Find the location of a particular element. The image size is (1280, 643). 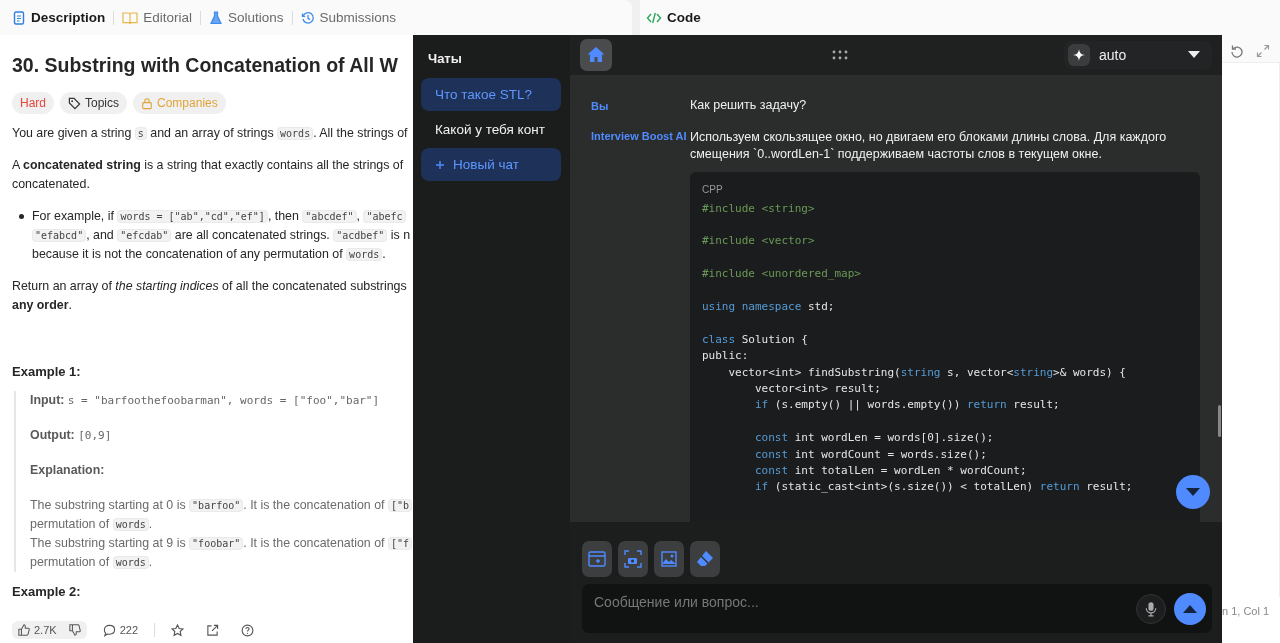

code-line: #include <unordered_map> is located at coordinates (782, 274).